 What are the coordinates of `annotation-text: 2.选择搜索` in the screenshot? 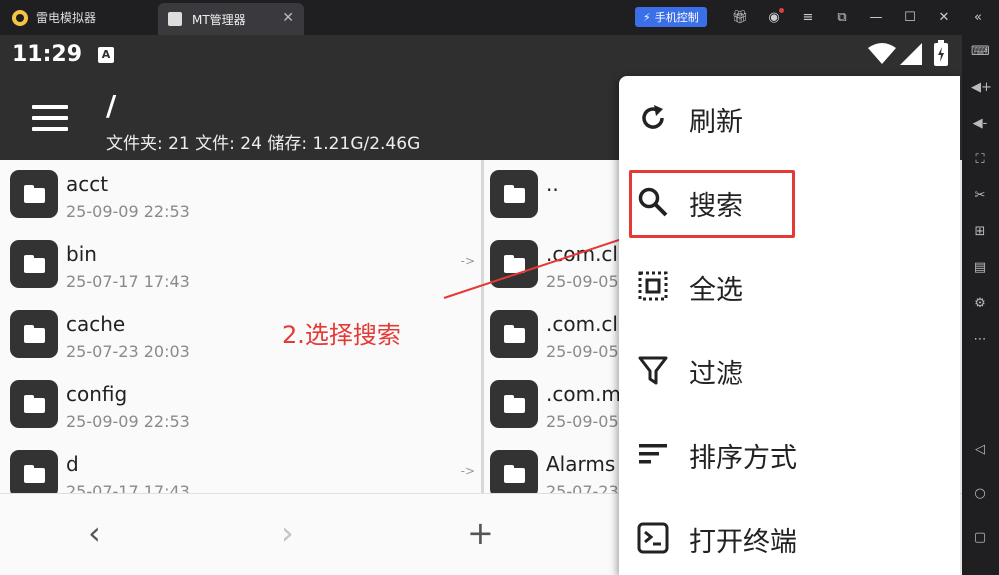 It's located at (341, 335).